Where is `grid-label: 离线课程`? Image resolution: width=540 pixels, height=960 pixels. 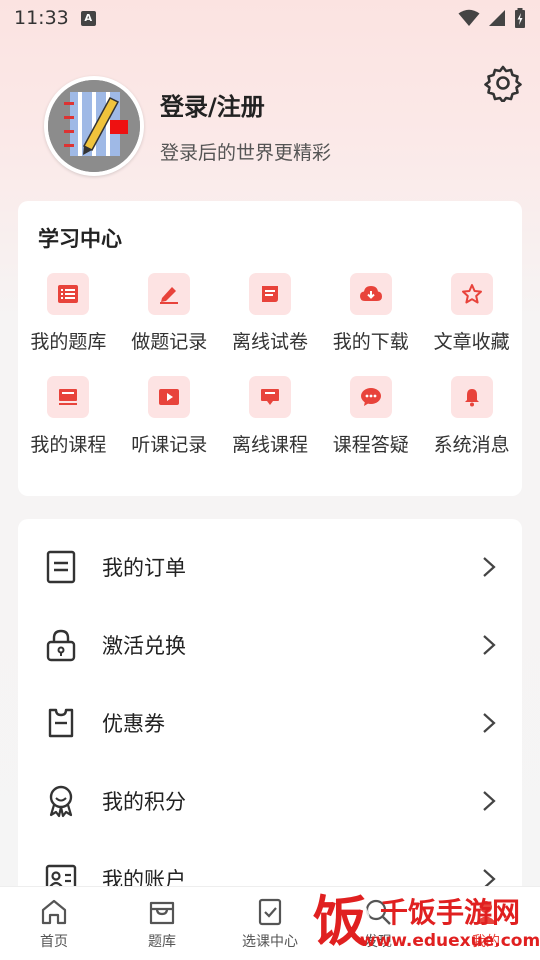 grid-label: 离线课程 is located at coordinates (269, 445).